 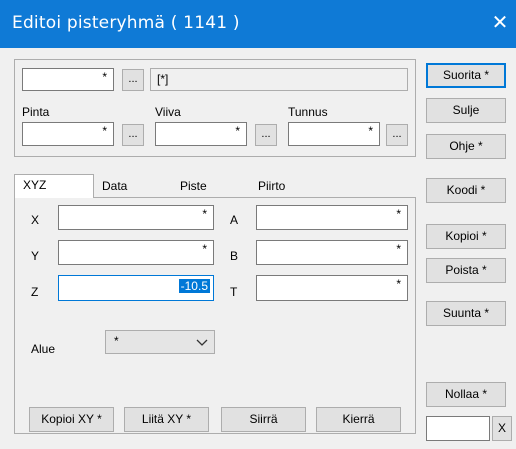 What do you see at coordinates (332, 217) in the screenshot?
I see `a-field: *` at bounding box center [332, 217].